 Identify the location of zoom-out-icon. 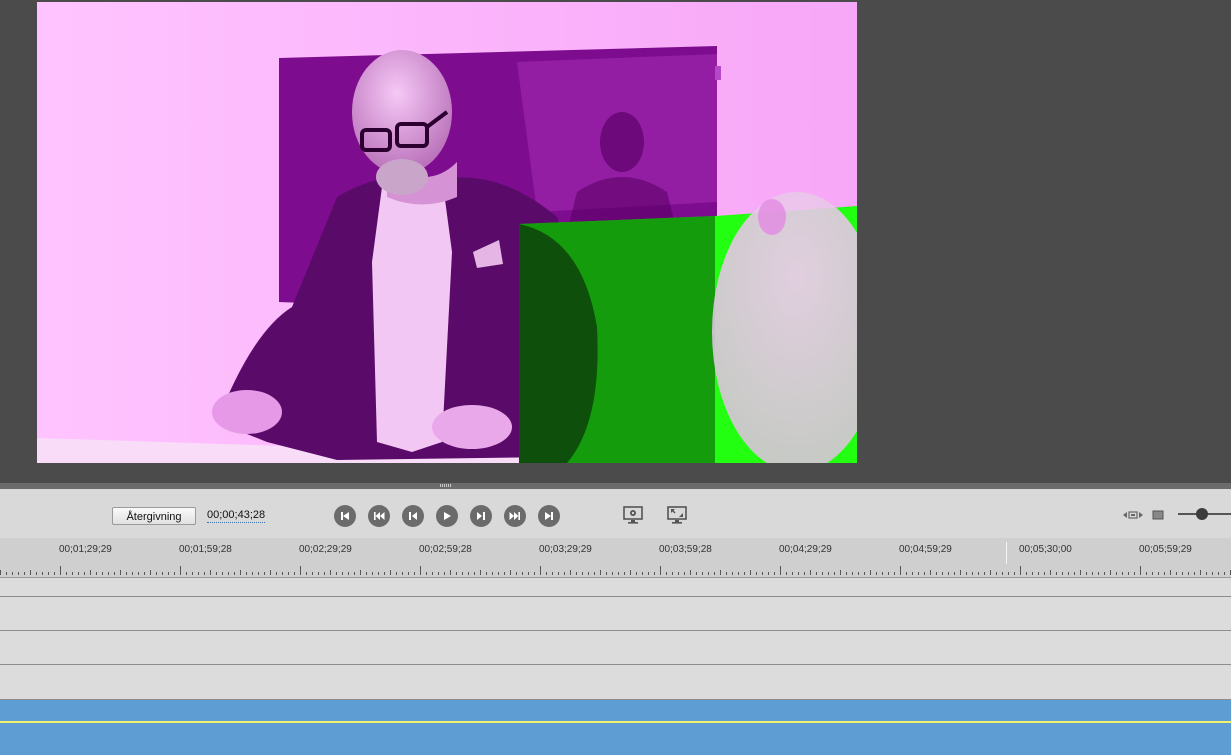
(1133, 515).